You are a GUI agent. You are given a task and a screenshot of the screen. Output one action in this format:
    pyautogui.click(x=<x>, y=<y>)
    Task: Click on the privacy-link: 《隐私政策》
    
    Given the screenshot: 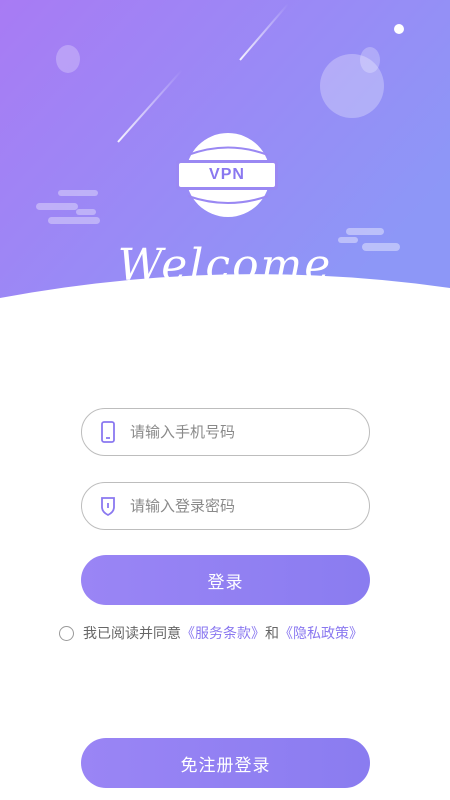 What is the action you would take?
    pyautogui.click(x=321, y=633)
    